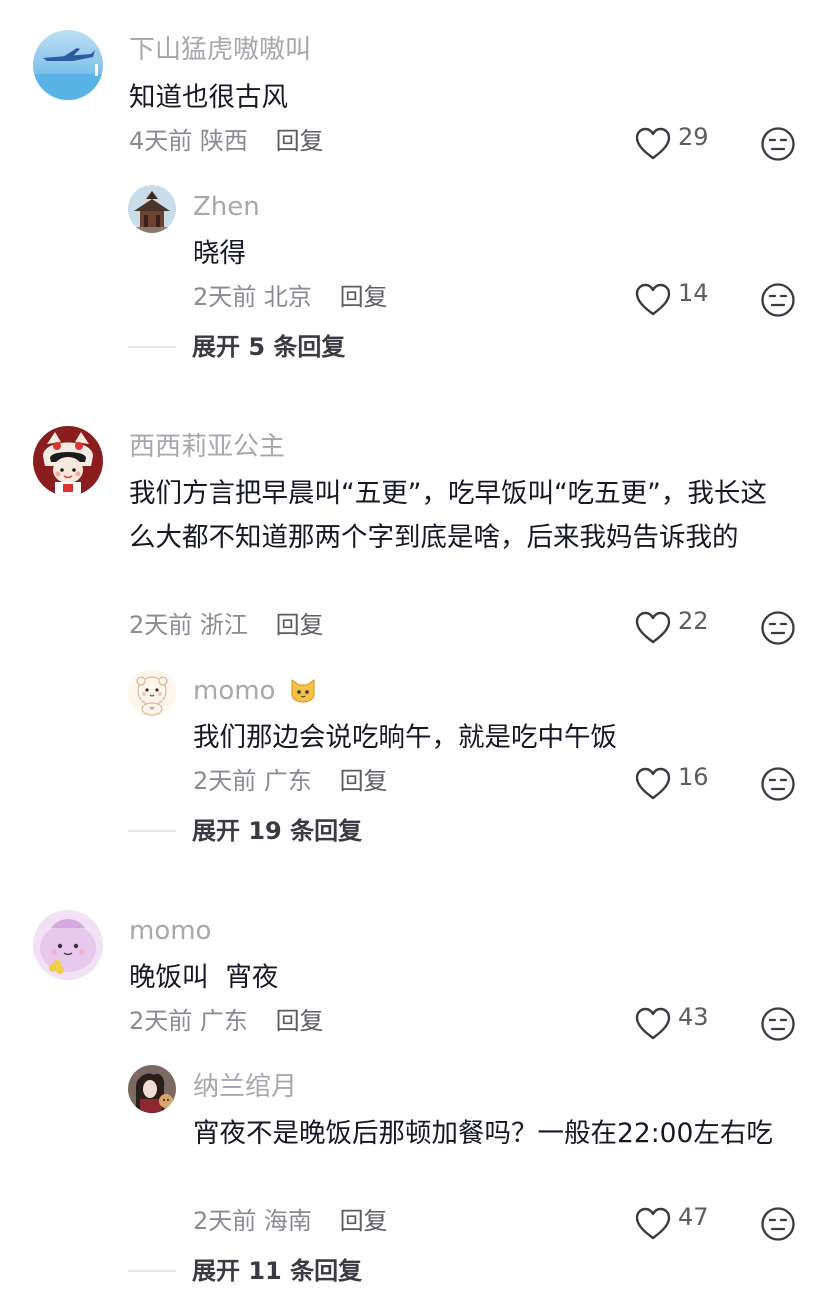 This screenshot has height=1296, width=828. I want to click on like-count: 47, so click(693, 1217).